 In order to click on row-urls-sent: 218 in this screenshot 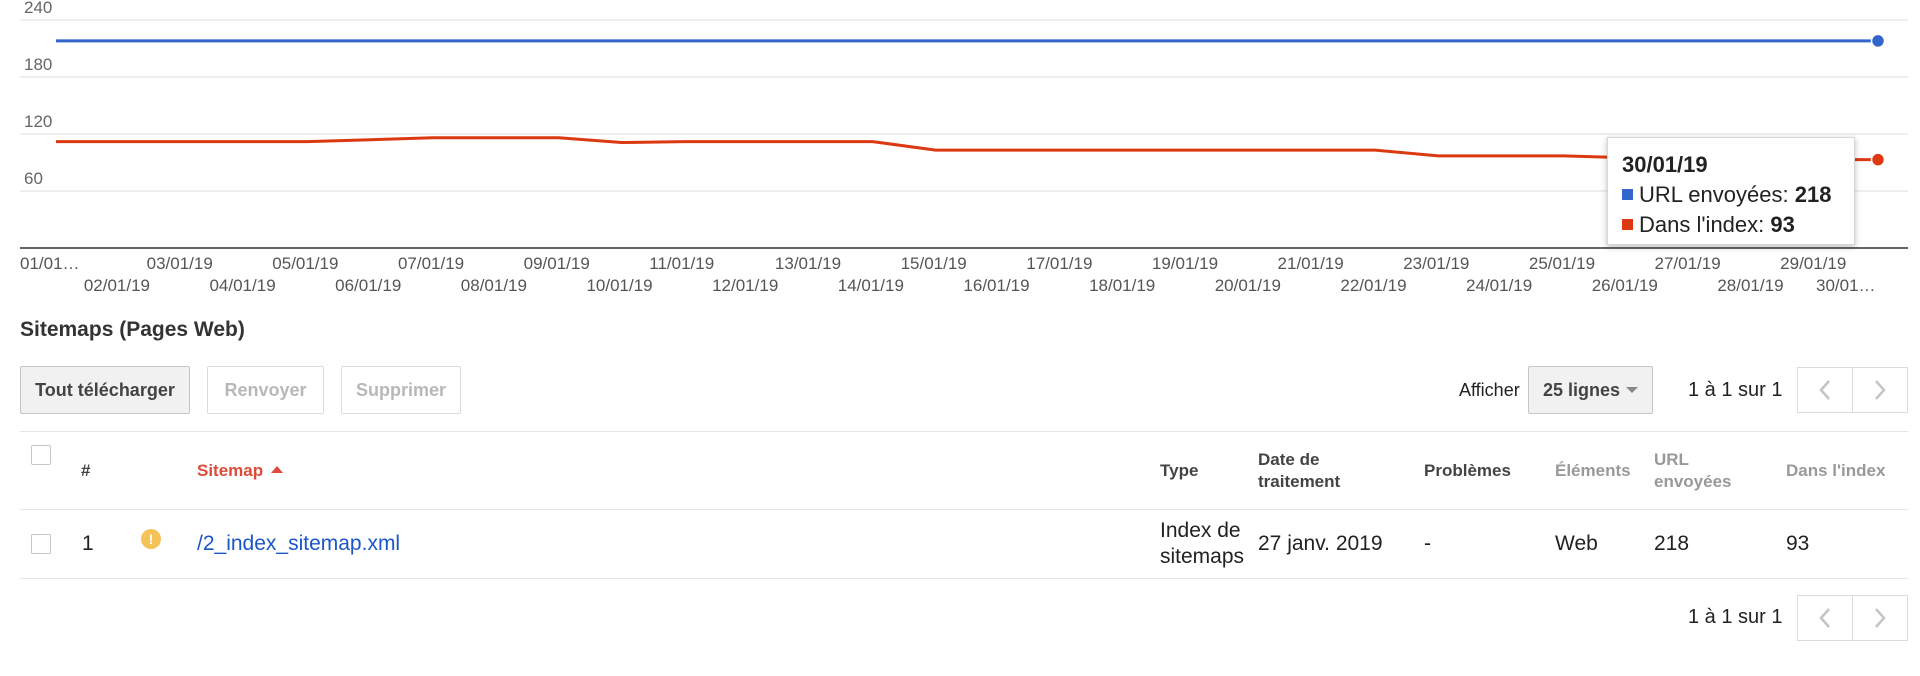, I will do `click(1672, 543)`.